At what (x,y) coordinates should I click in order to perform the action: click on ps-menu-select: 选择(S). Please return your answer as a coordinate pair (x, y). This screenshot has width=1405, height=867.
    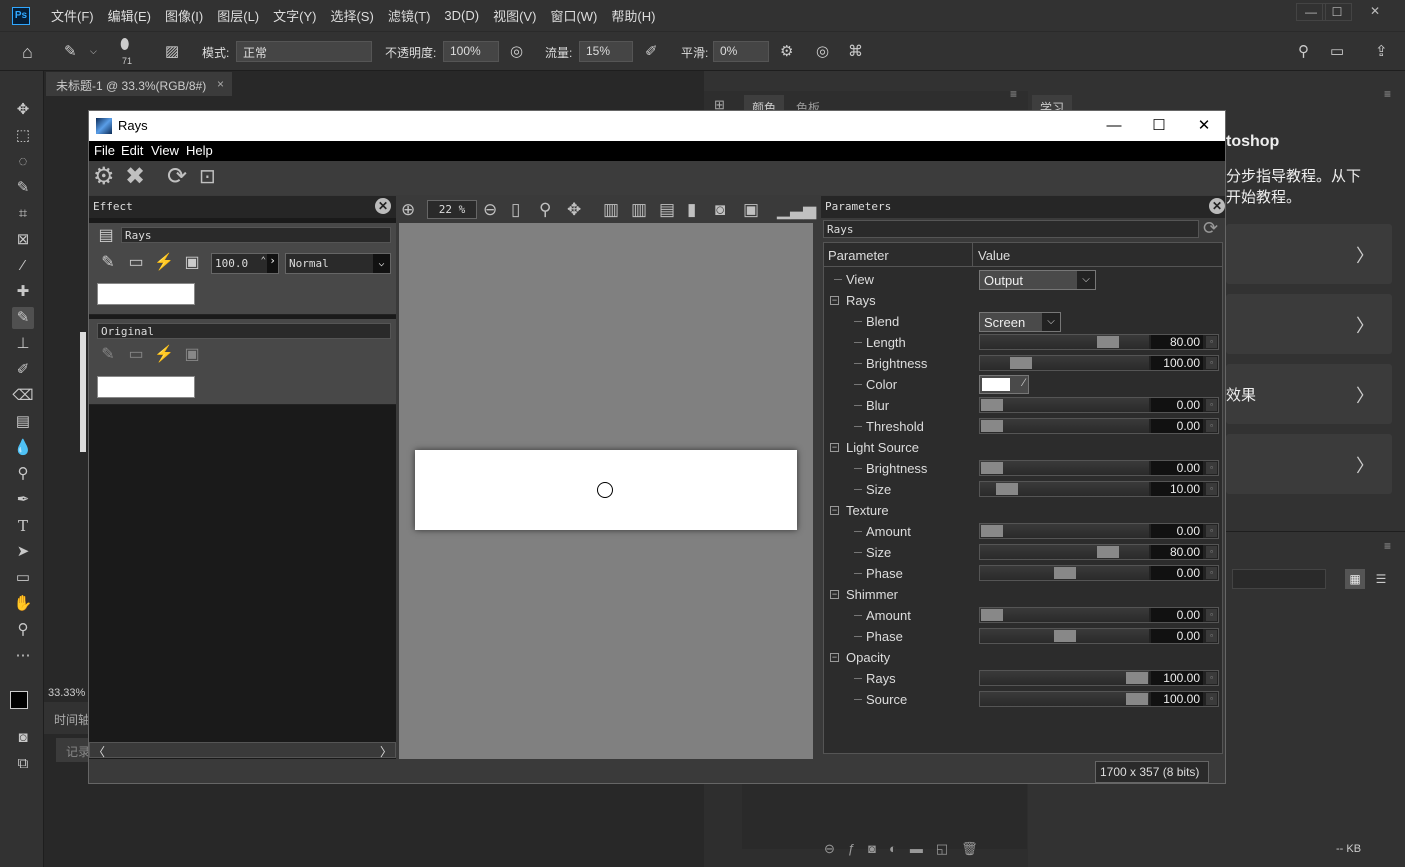
    Looking at the image, I should click on (351, 15).